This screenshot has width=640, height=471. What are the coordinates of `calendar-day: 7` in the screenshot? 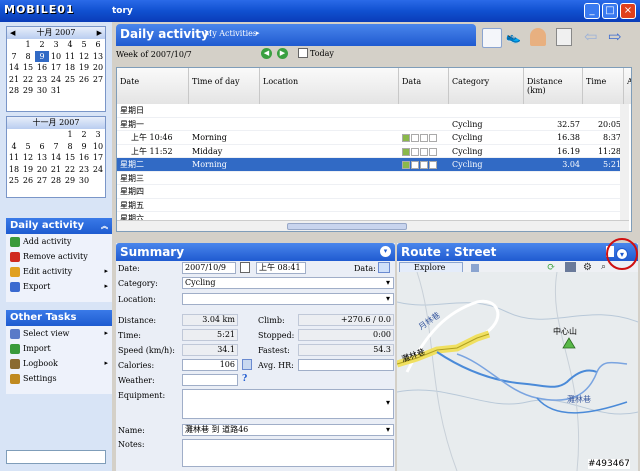 It's located at (56, 147).